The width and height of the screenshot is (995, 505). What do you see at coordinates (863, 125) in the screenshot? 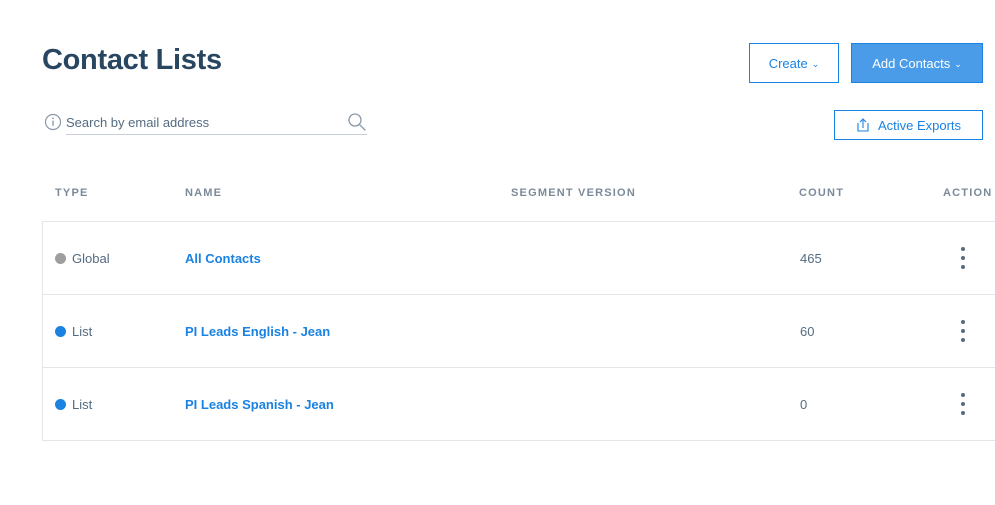
I see `export-icon` at bounding box center [863, 125].